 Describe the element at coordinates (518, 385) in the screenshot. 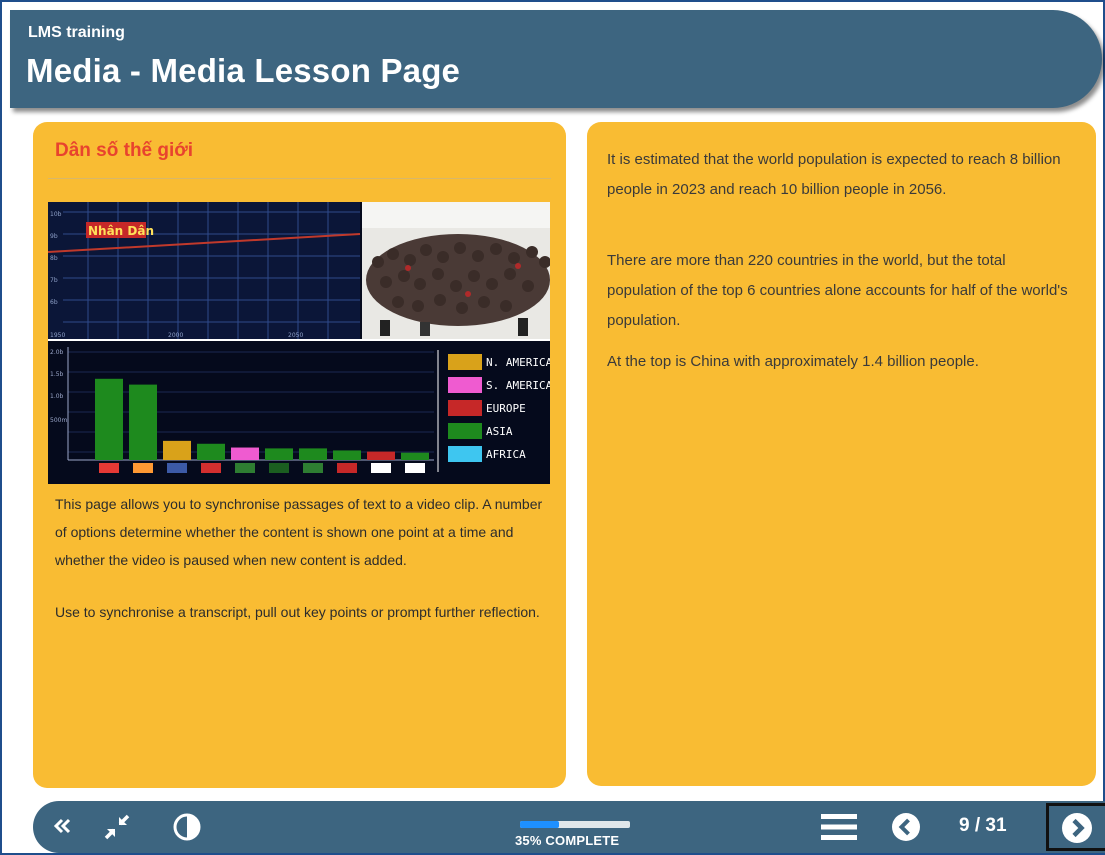

I see `legend-label: S. AMERICA` at that location.